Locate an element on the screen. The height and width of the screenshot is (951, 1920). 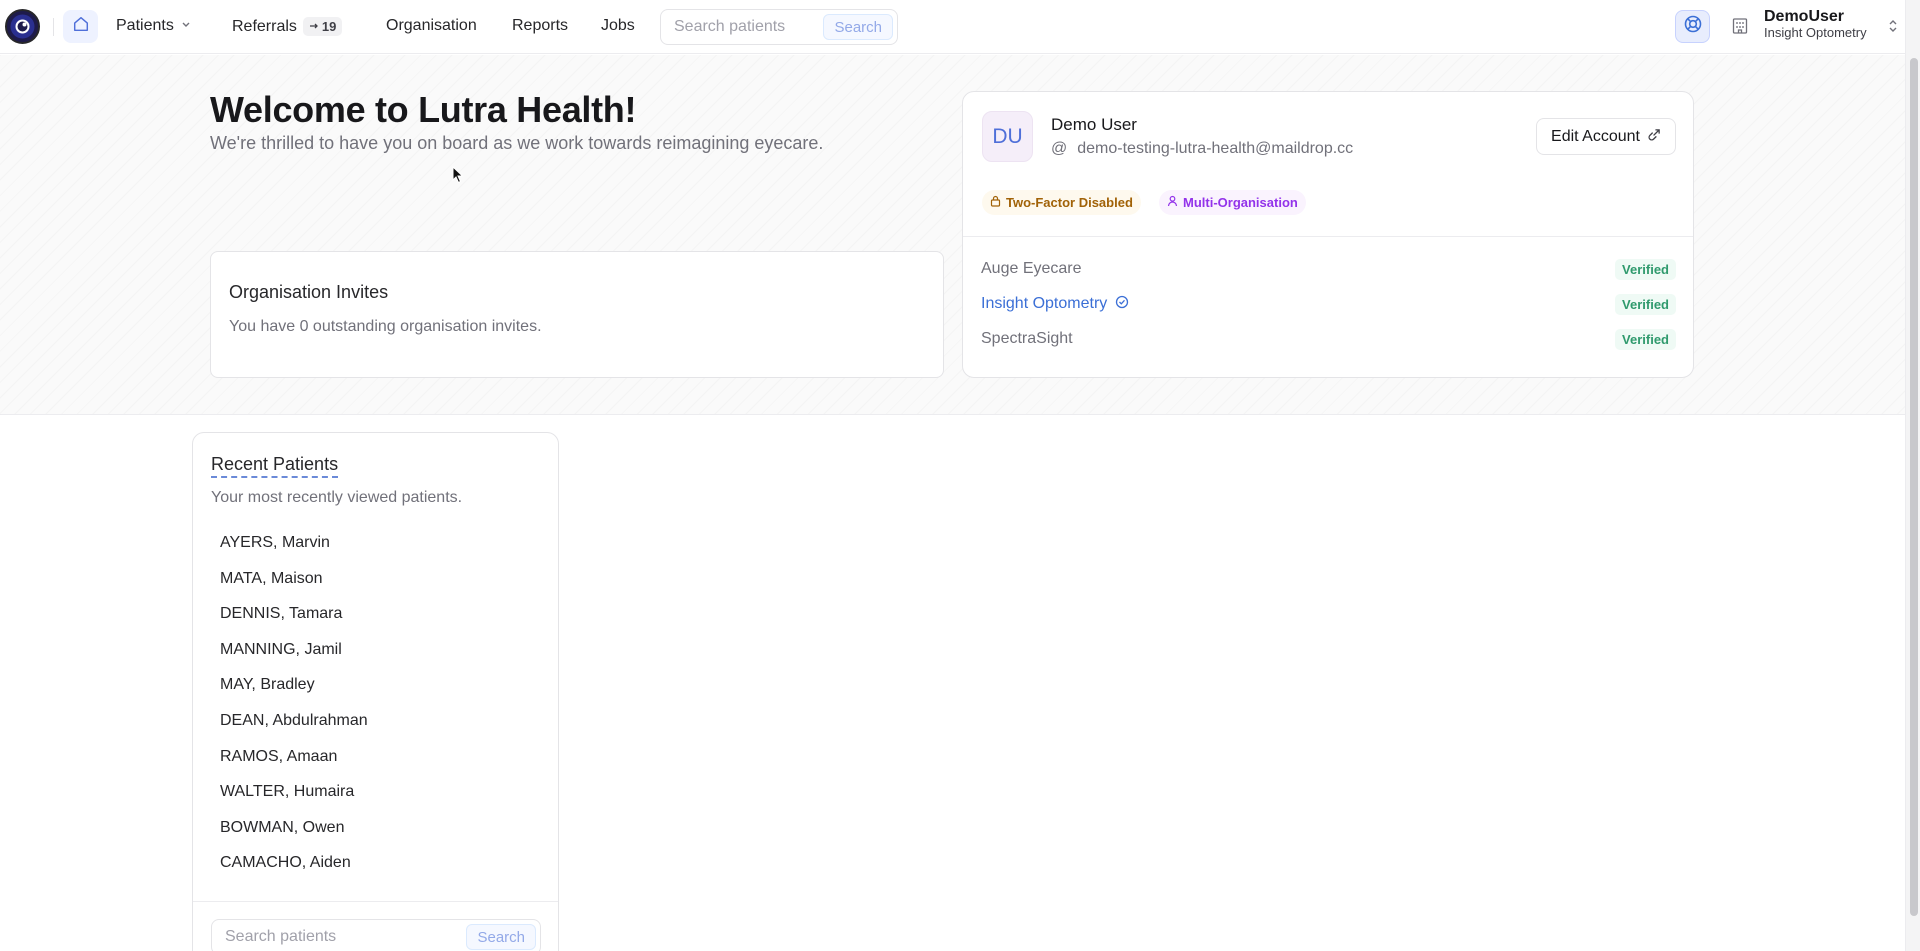
external-link-icon is located at coordinates (1654, 137).